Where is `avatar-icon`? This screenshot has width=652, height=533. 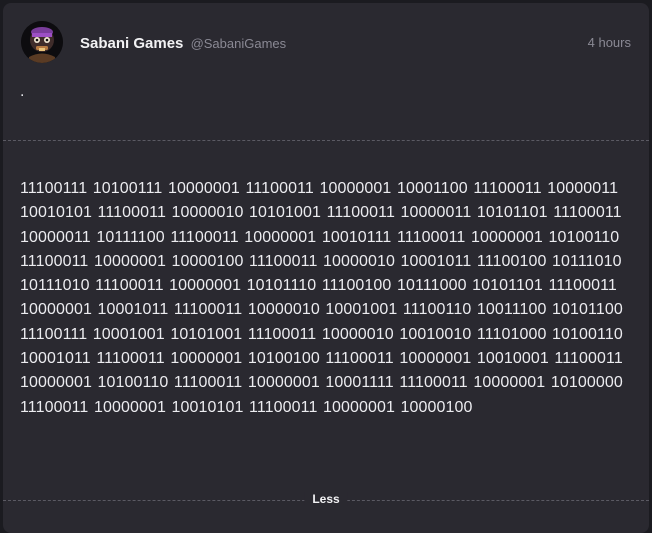 avatar-icon is located at coordinates (42, 42).